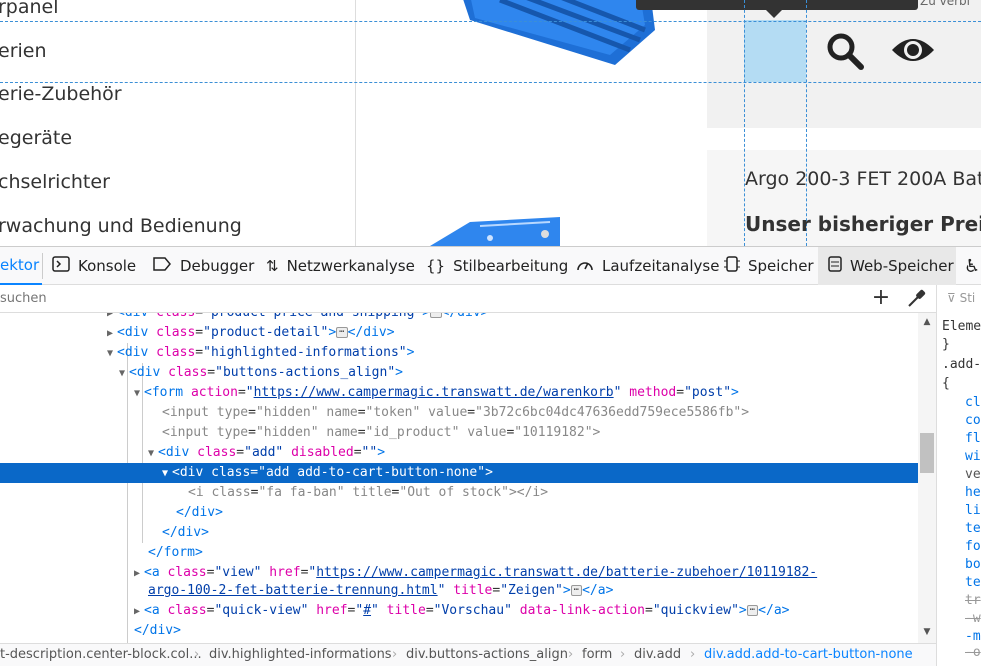 The width and height of the screenshot is (981, 666). I want to click on style-editor-icon: {}, so click(436, 266).